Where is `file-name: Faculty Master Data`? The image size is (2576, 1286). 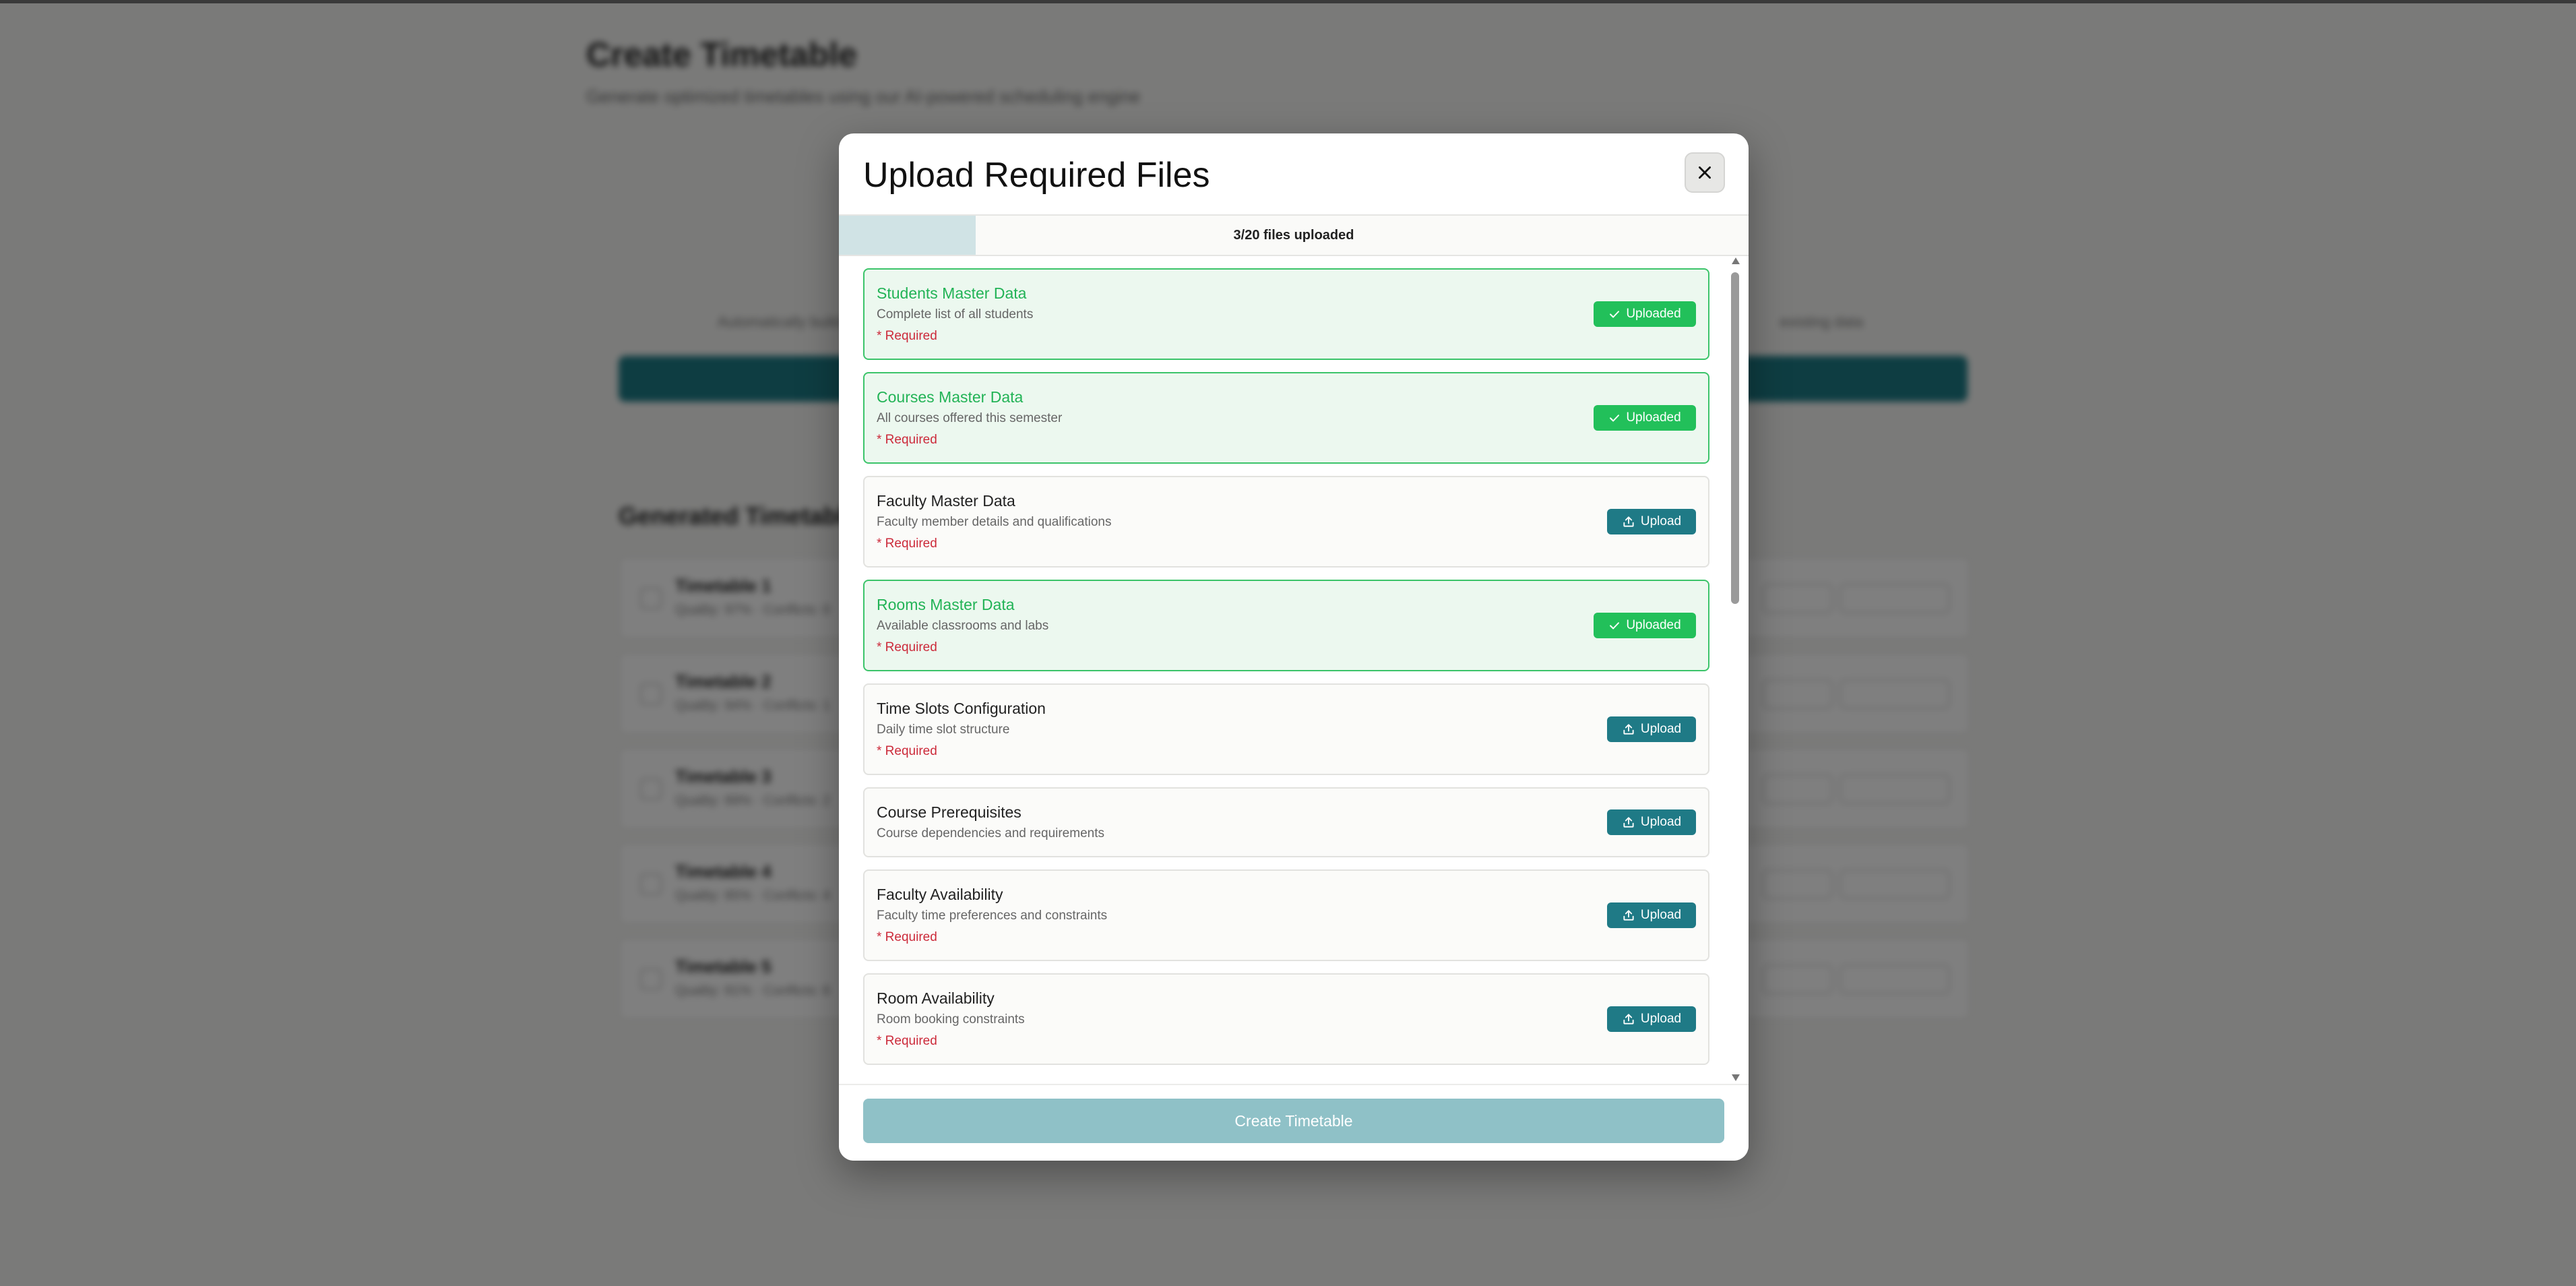 file-name: Faculty Master Data is located at coordinates (946, 501).